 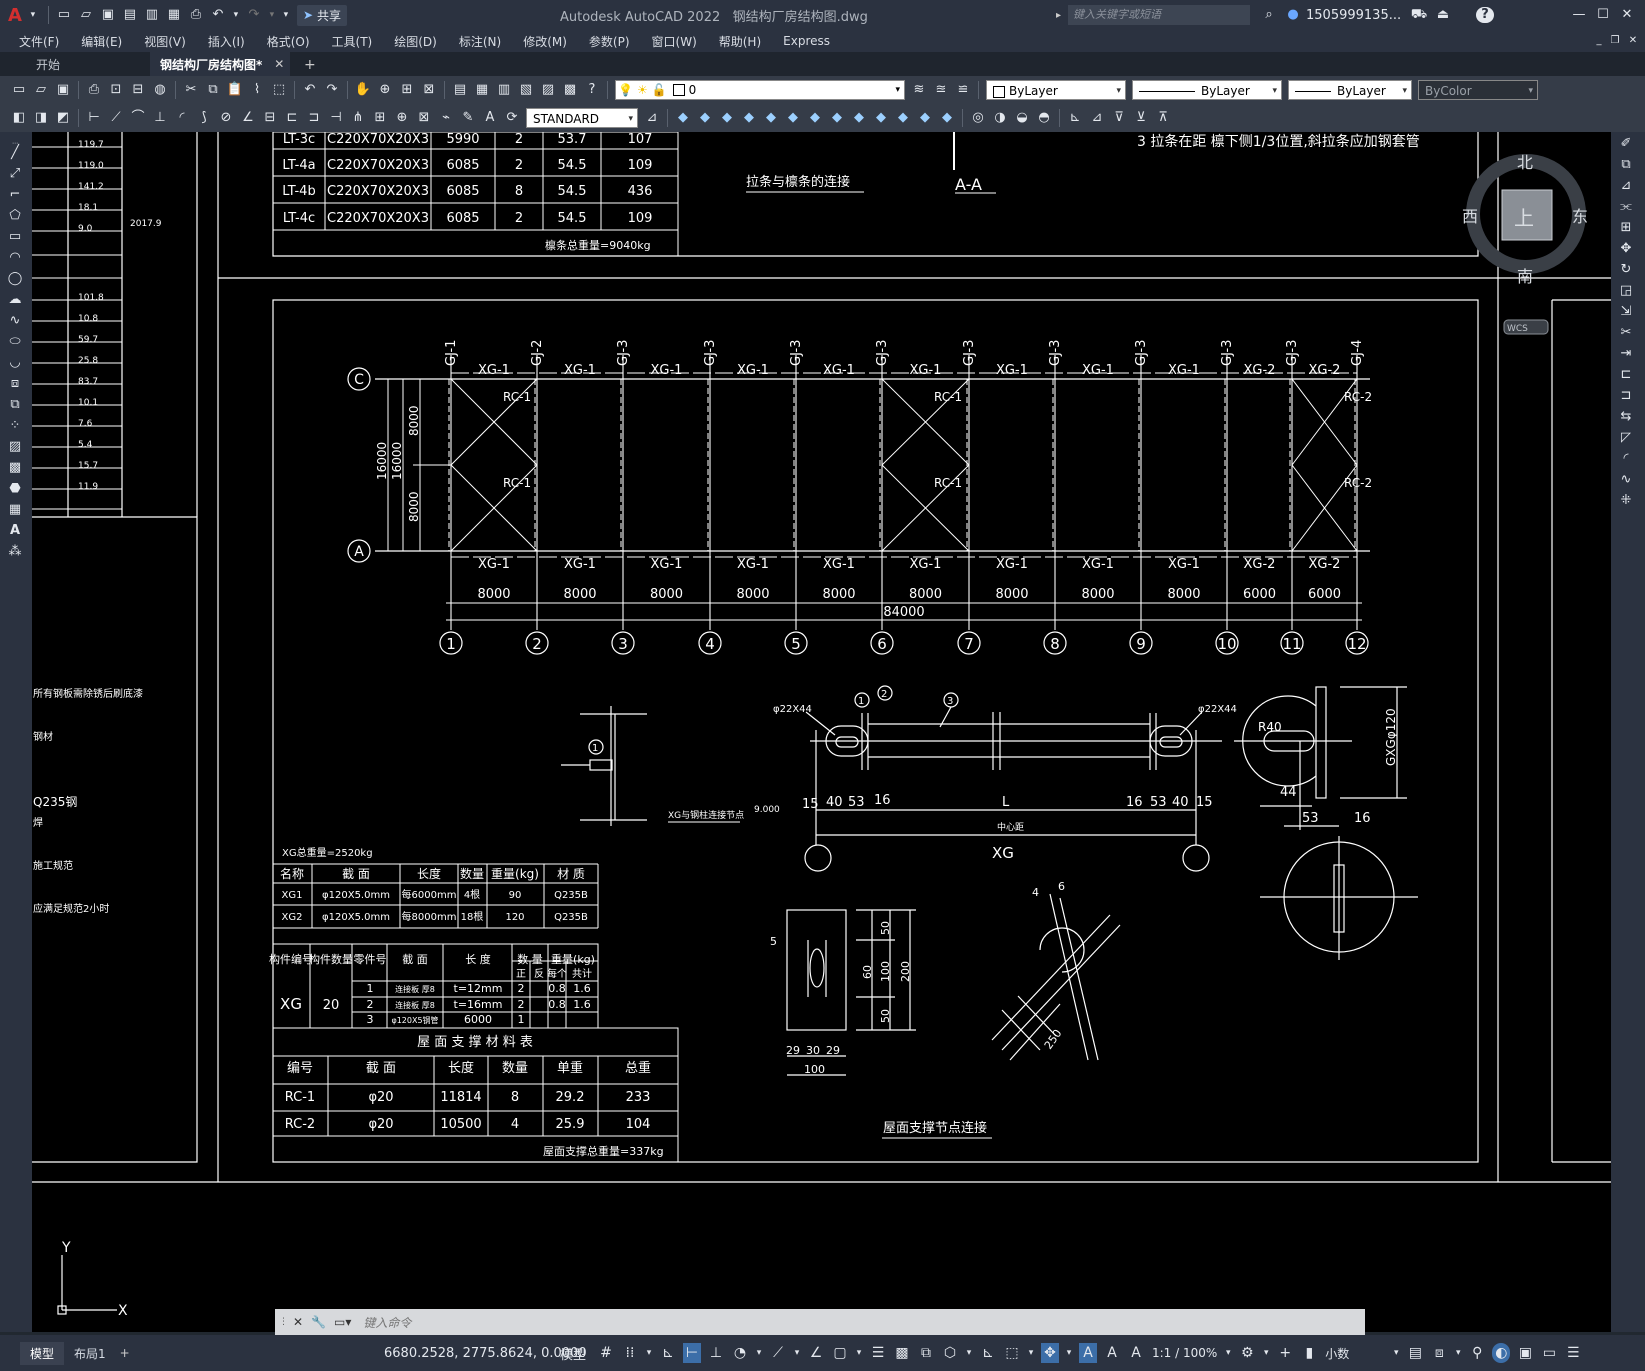 What do you see at coordinates (816, 1353) in the screenshot?
I see `osnap-tracking-icon: ∠` at bounding box center [816, 1353].